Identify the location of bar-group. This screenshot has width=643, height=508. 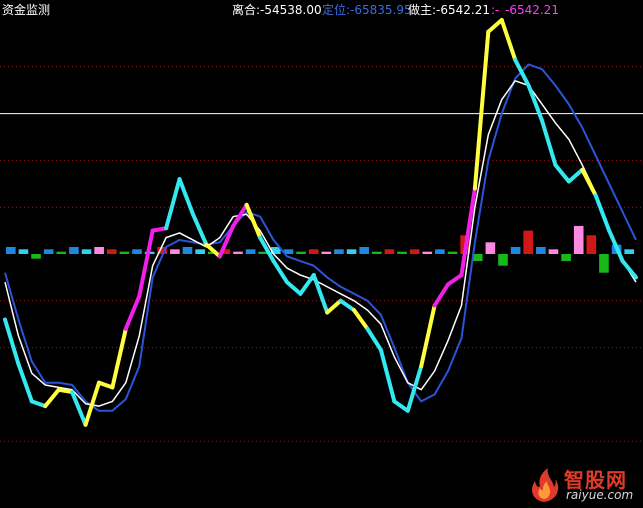
(320, 249).